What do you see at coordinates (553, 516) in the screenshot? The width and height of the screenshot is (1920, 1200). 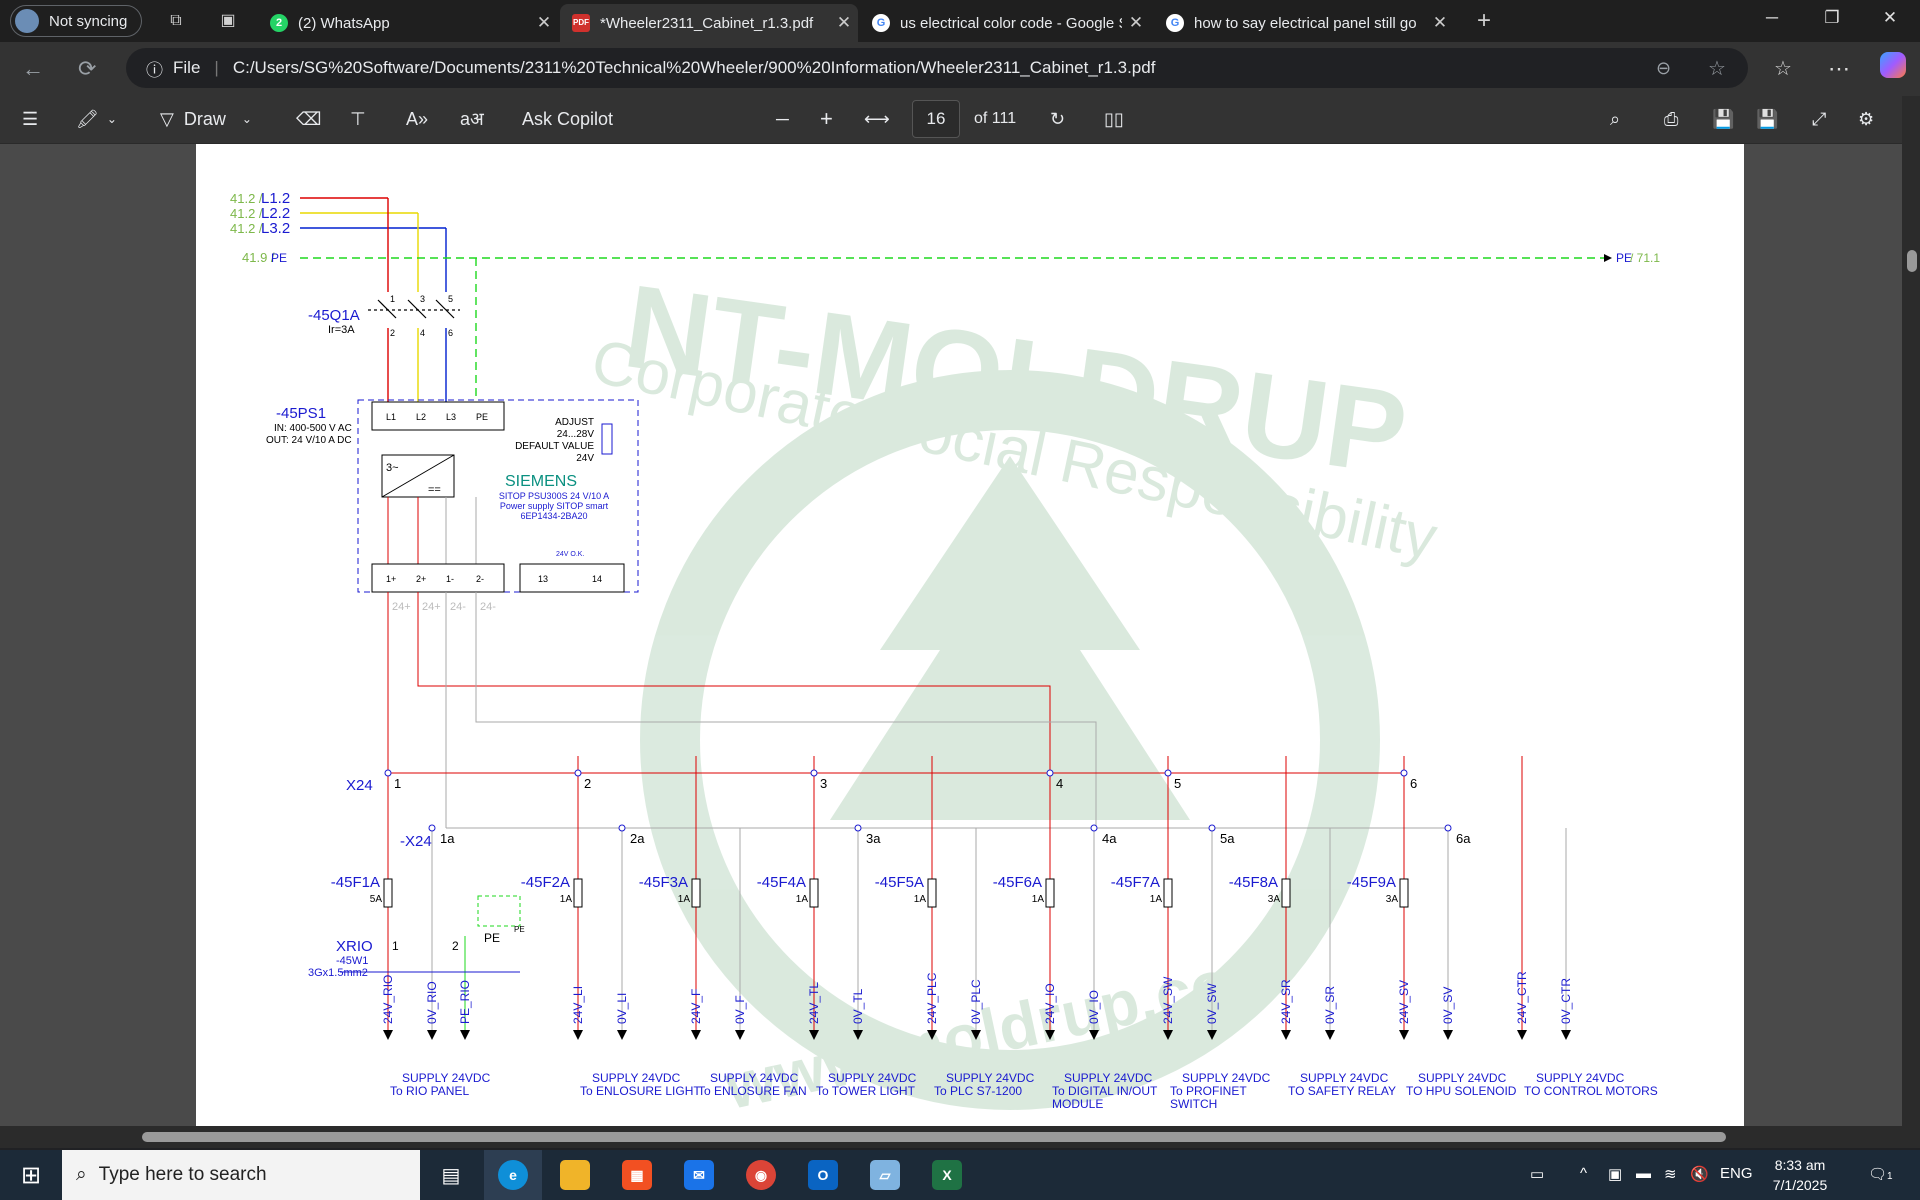 I see `svg-text: 6EP1434-2BA20` at bounding box center [553, 516].